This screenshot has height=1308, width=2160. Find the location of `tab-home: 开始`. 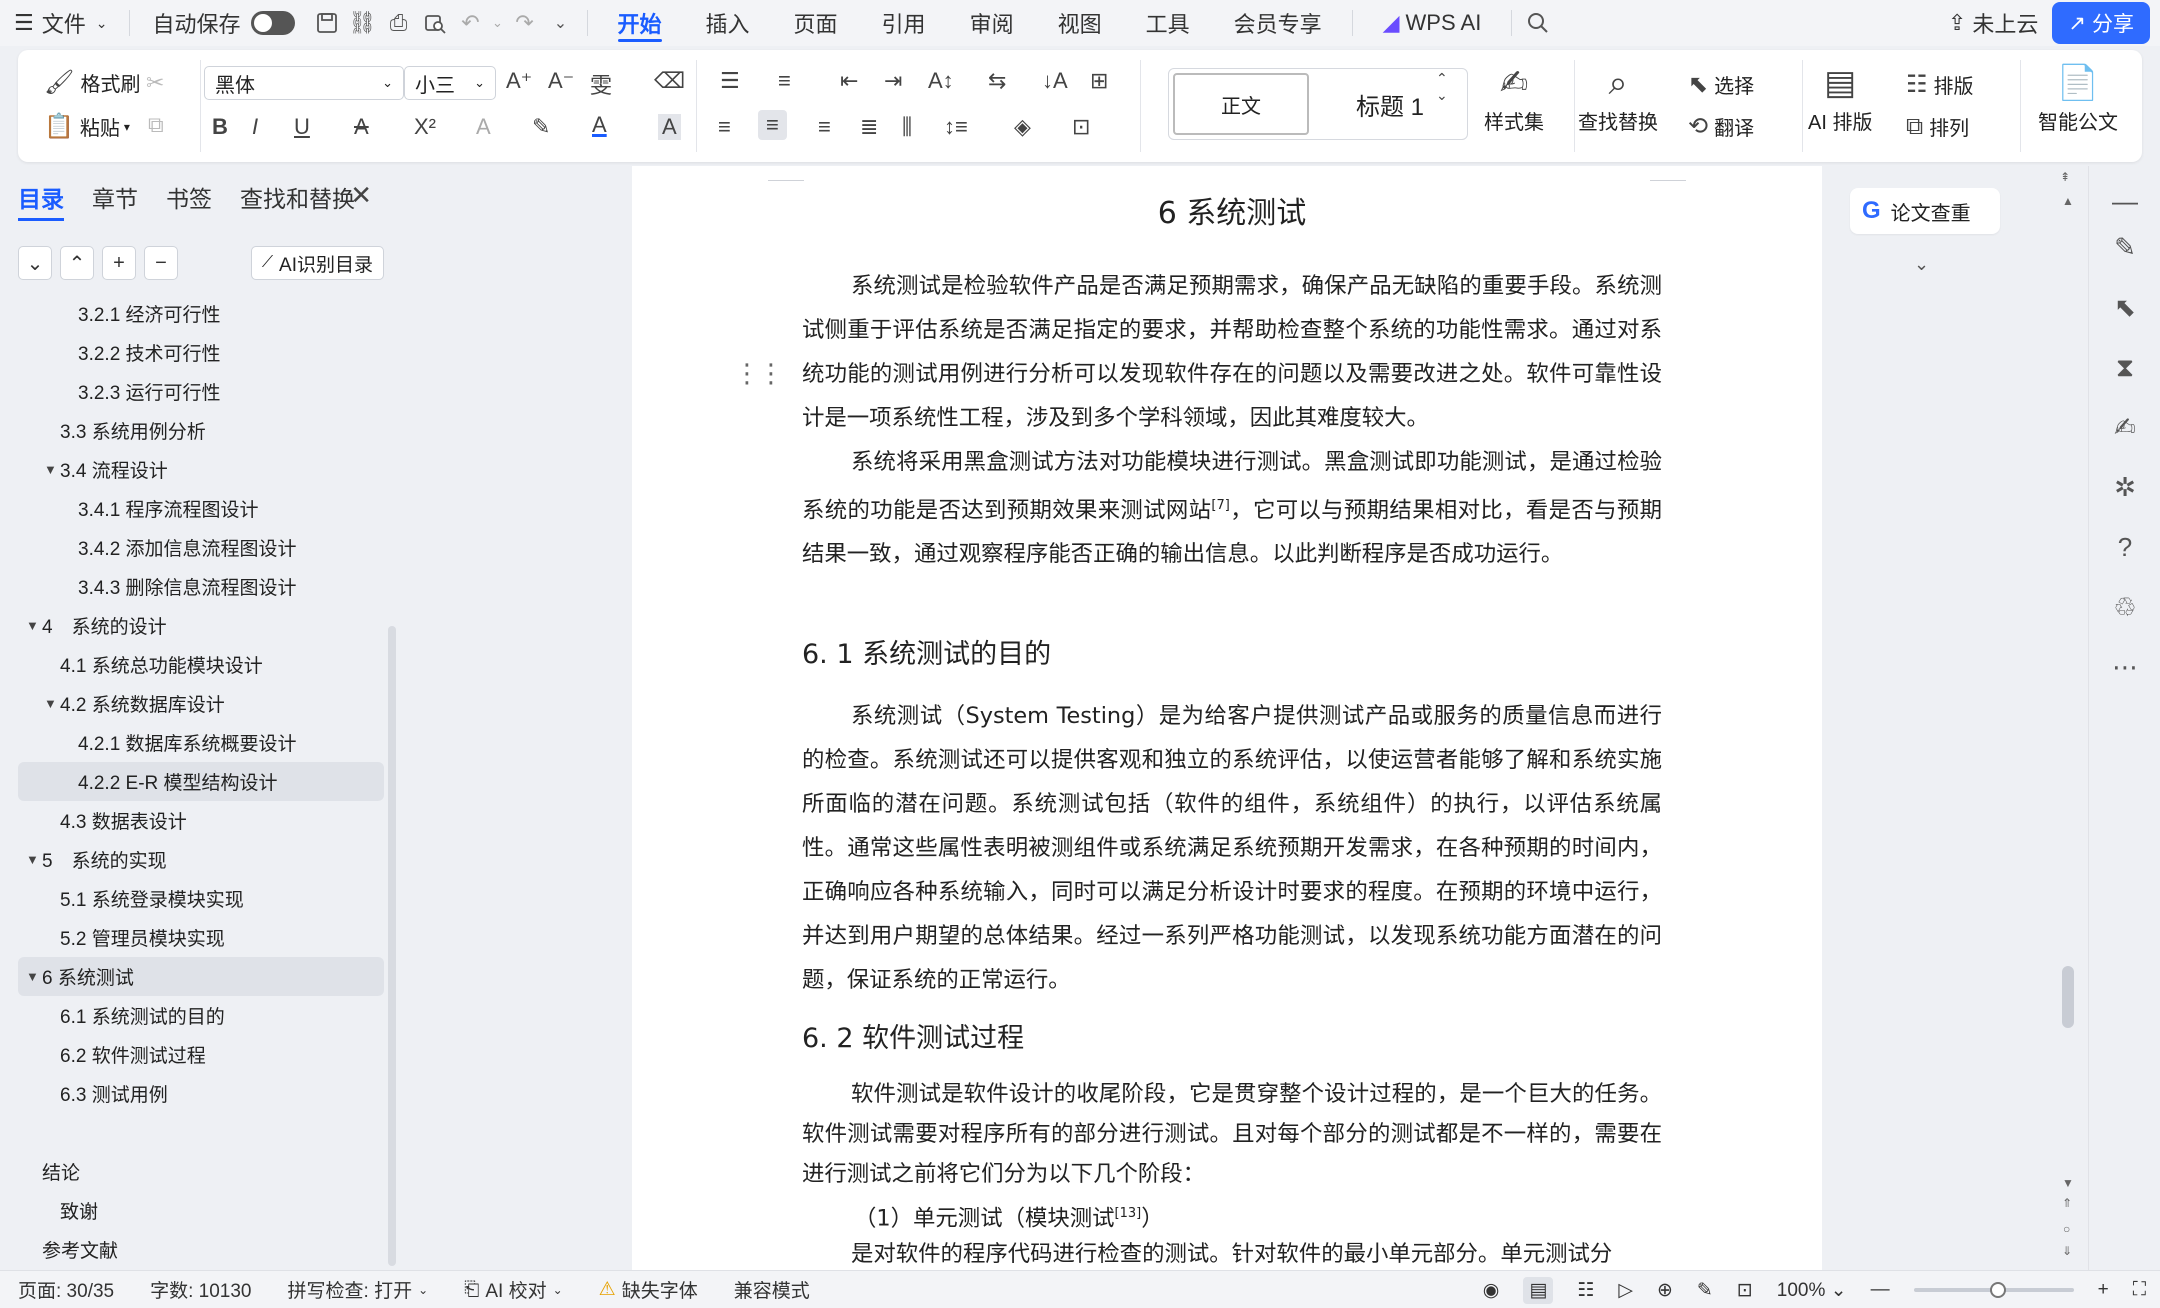

tab-home: 开始 is located at coordinates (640, 23).